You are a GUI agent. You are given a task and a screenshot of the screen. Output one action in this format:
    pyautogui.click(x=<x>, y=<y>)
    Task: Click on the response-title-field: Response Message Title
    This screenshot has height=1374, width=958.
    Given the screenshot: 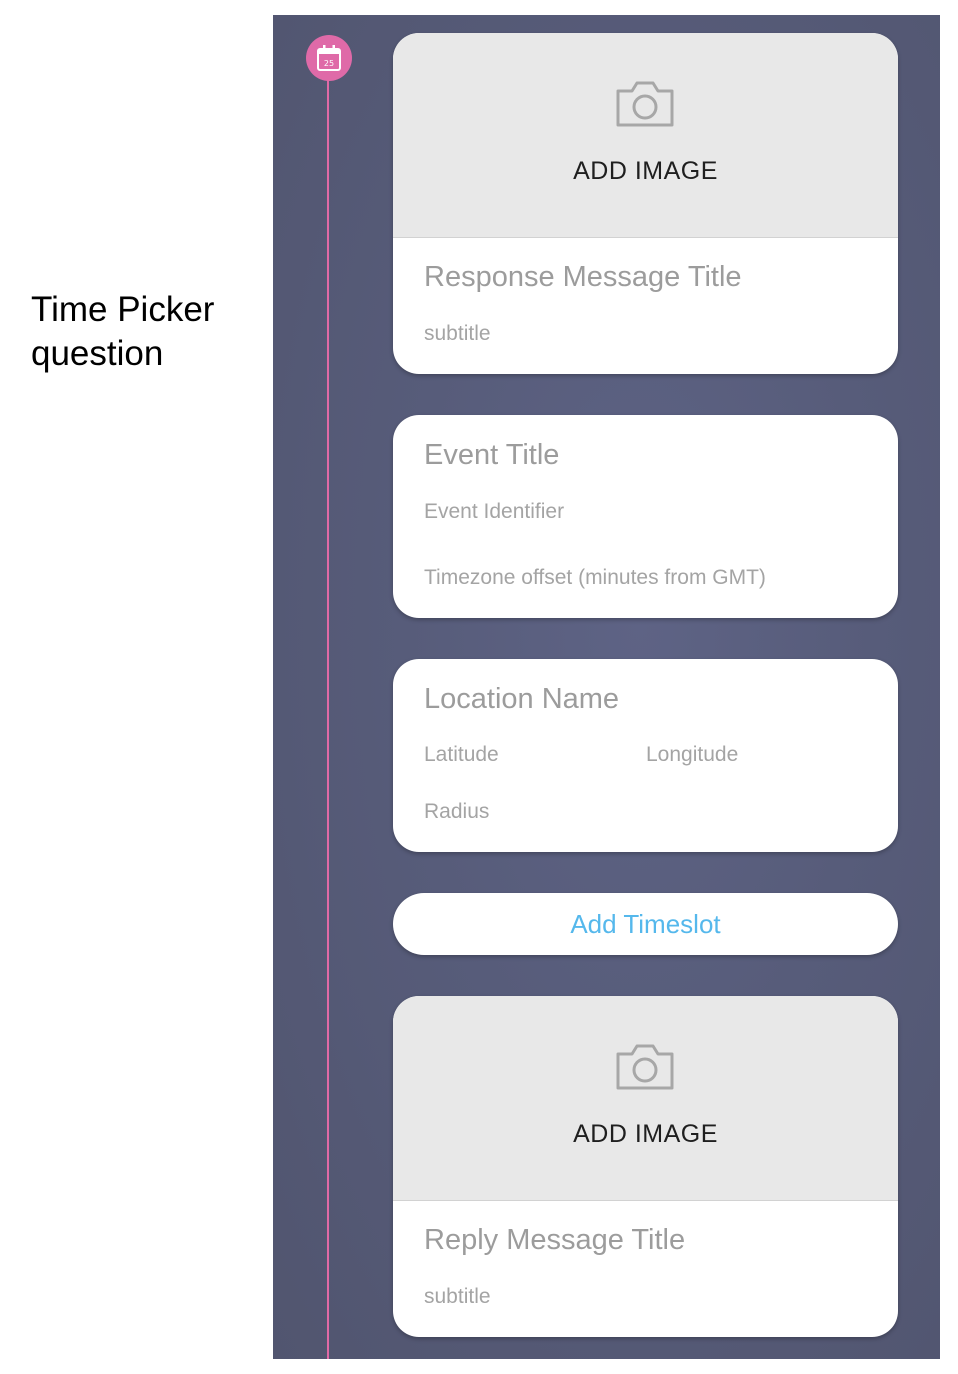 What is the action you would take?
    pyautogui.click(x=583, y=277)
    